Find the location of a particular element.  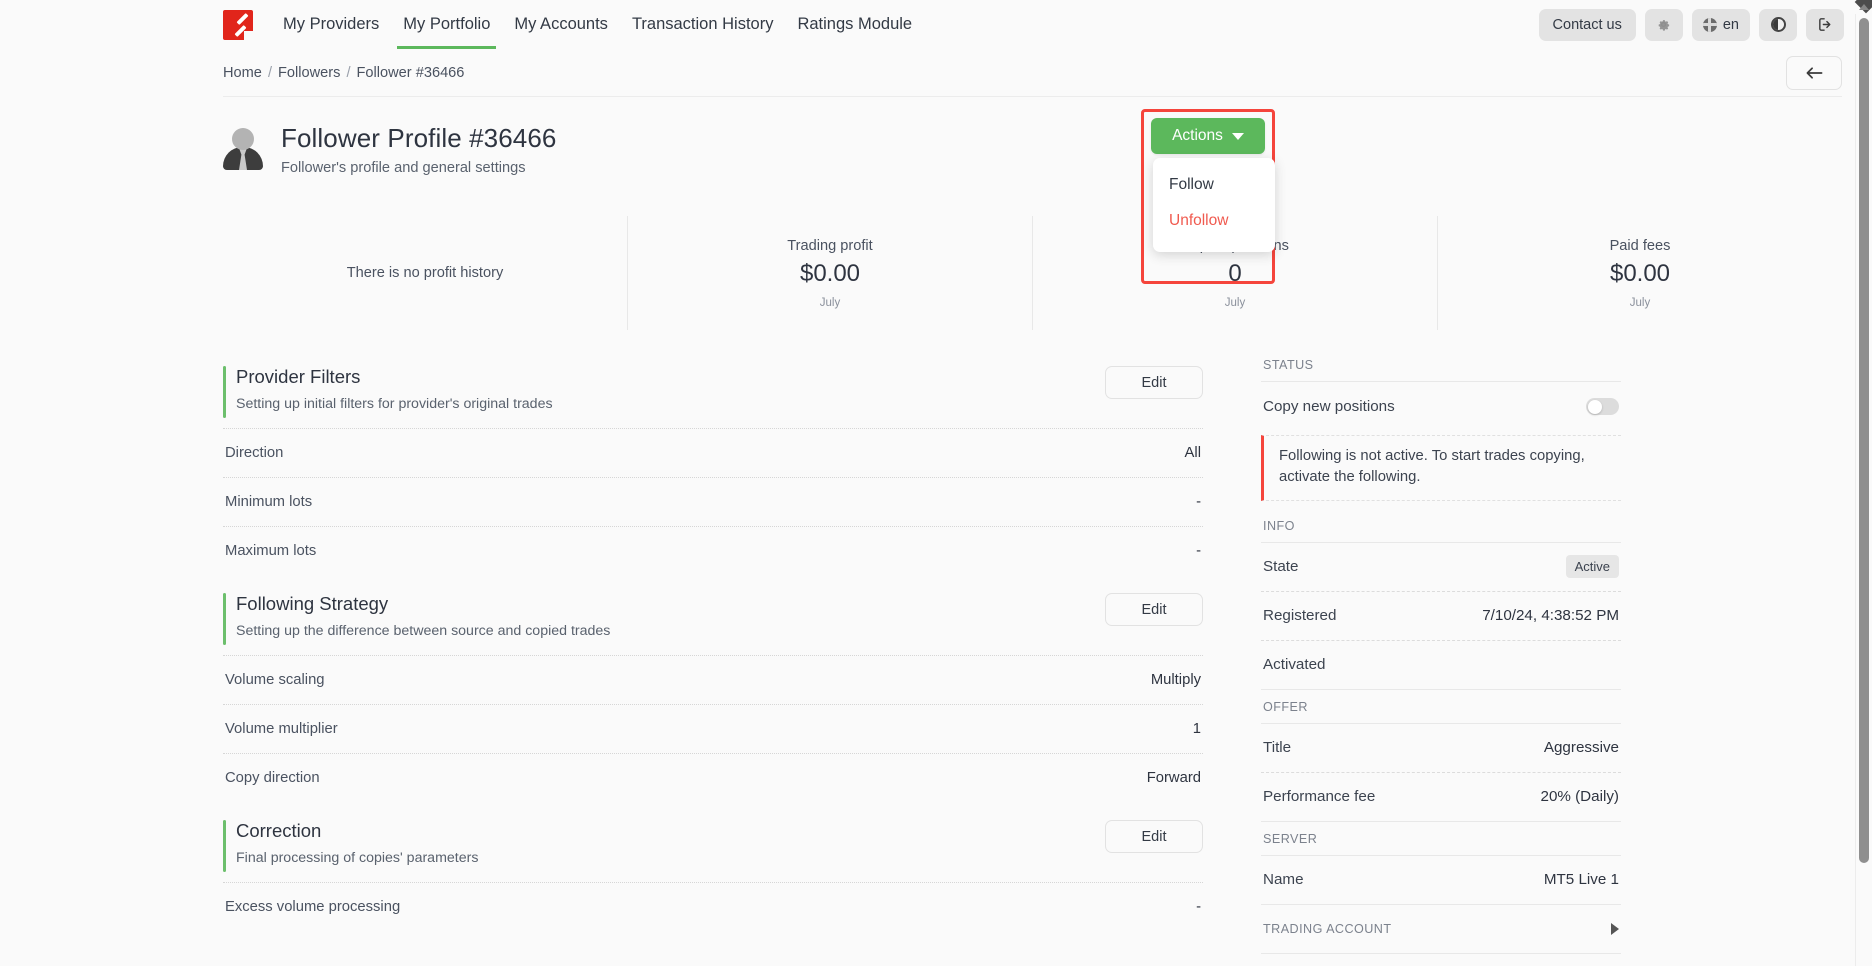

stat-label: Paid fees is located at coordinates (1640, 245).